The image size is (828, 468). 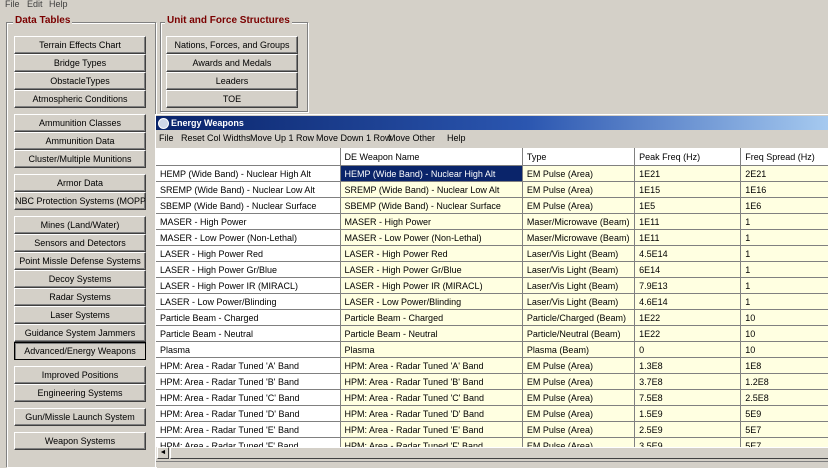 What do you see at coordinates (58, 4) in the screenshot?
I see `menu-help: Help` at bounding box center [58, 4].